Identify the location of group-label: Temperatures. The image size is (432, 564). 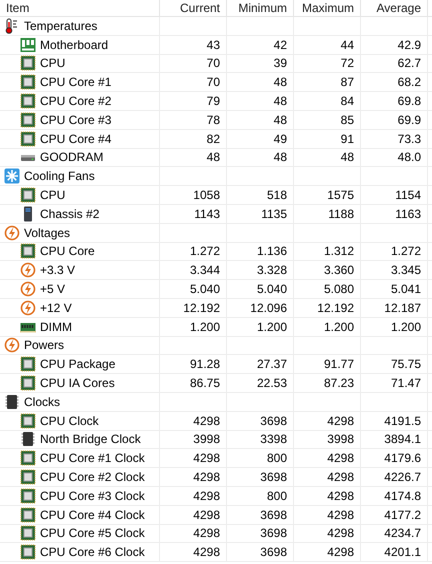
(61, 25).